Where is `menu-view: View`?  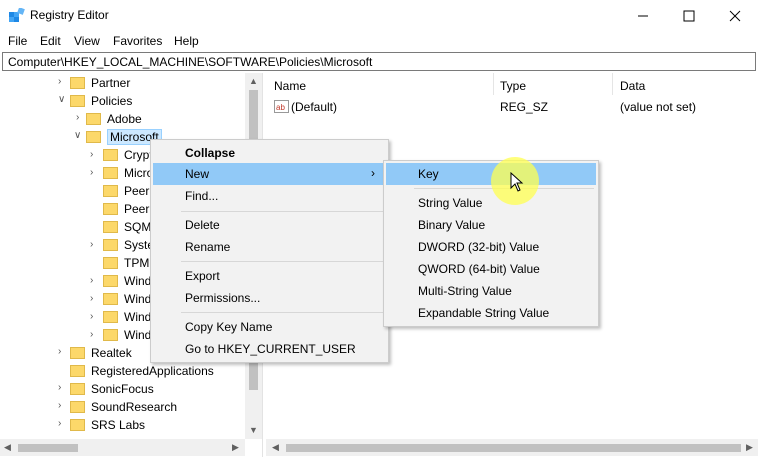
menu-view: View is located at coordinates (87, 41).